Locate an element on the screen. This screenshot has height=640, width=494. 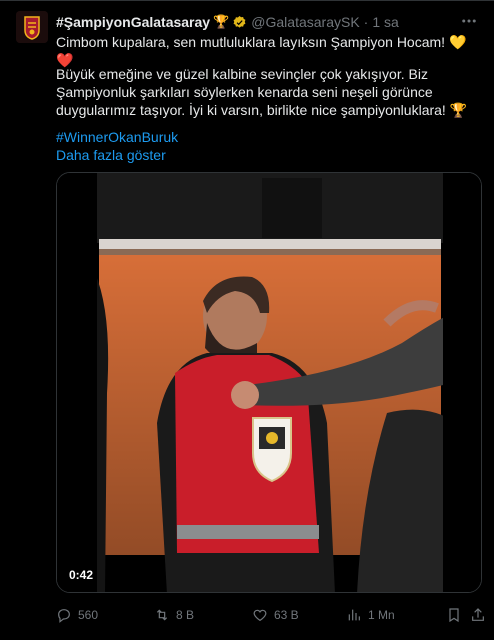
view-count: 1 Mn is located at coordinates (381, 615).